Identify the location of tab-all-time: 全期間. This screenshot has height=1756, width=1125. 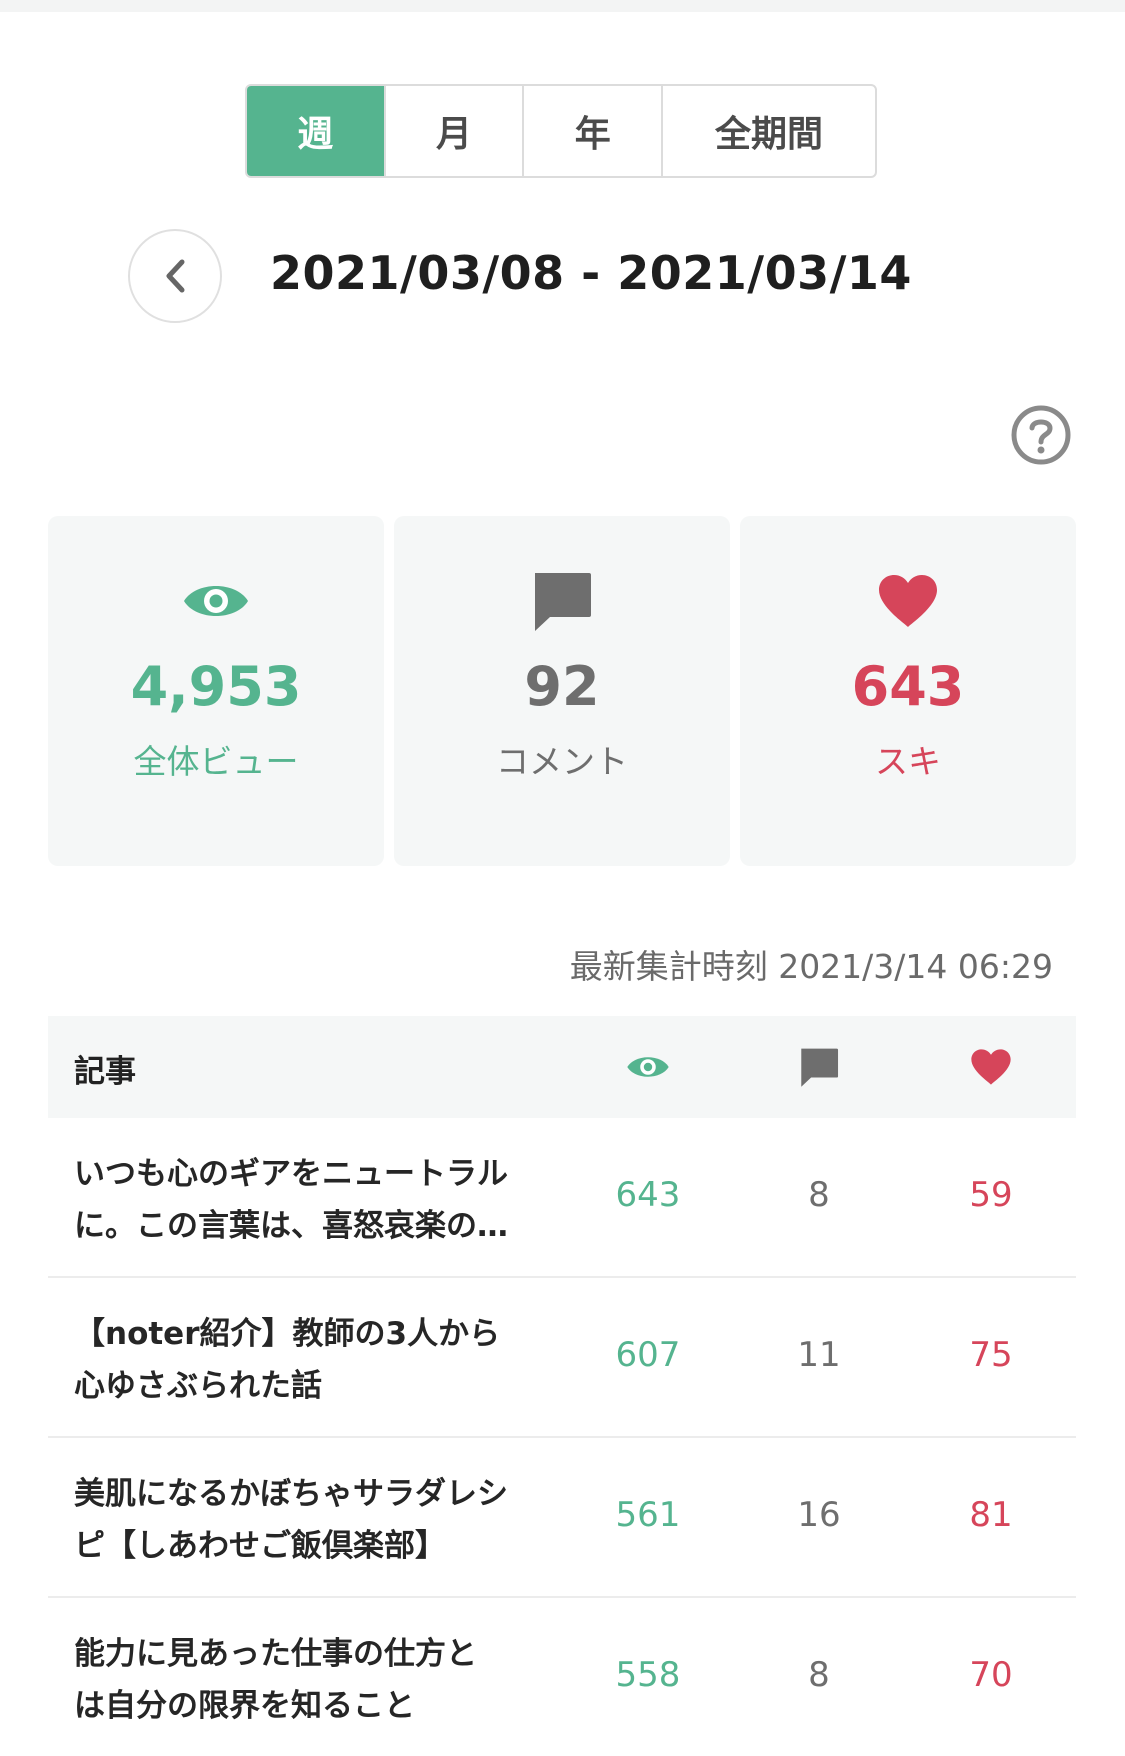
(768, 131).